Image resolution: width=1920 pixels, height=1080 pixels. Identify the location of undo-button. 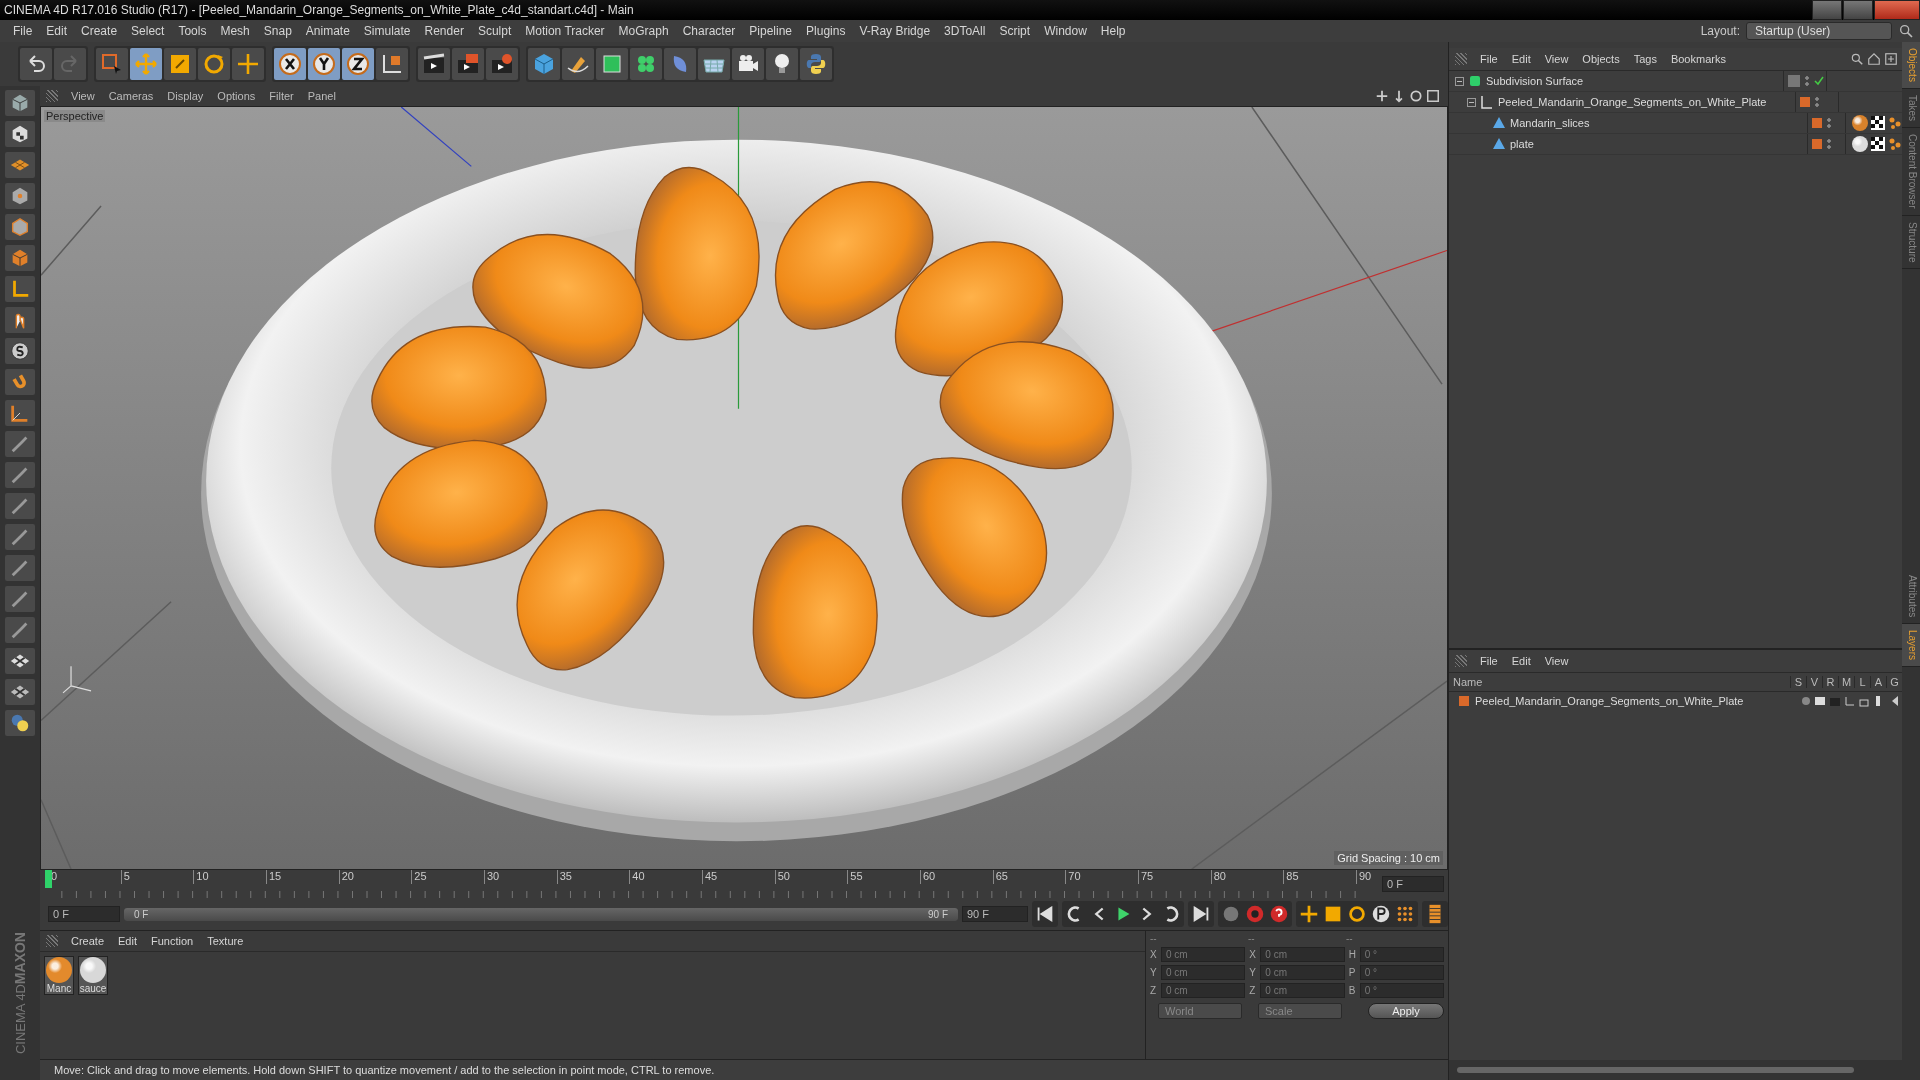
(36, 64).